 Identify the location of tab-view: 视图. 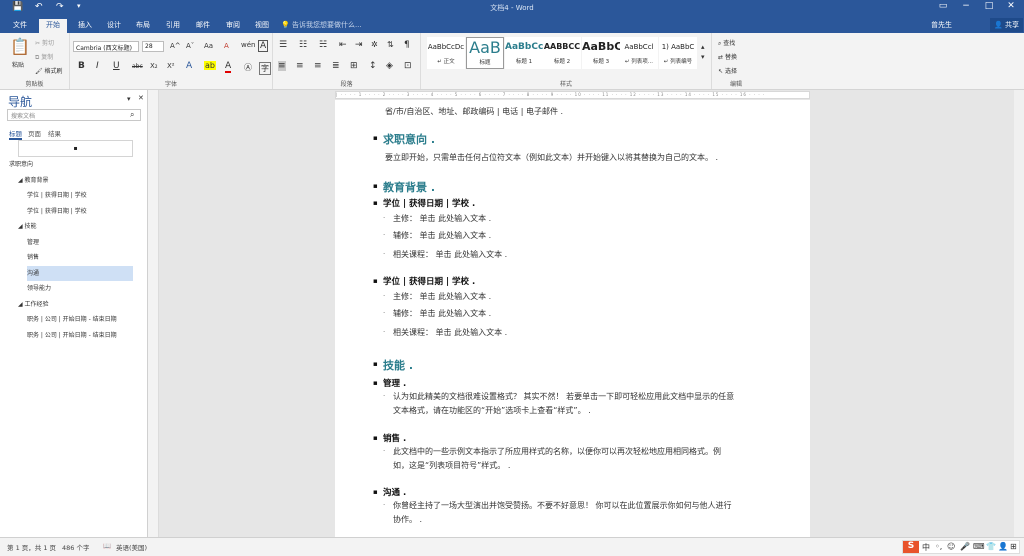
(262, 25).